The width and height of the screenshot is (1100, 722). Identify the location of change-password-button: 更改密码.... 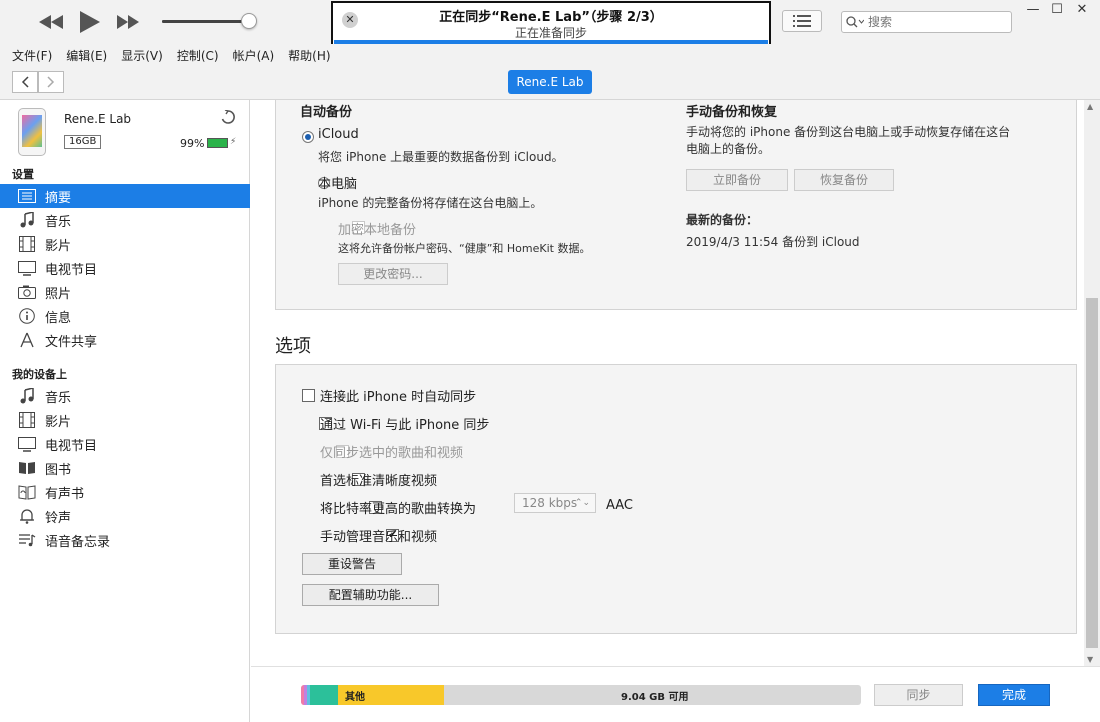
(393, 274).